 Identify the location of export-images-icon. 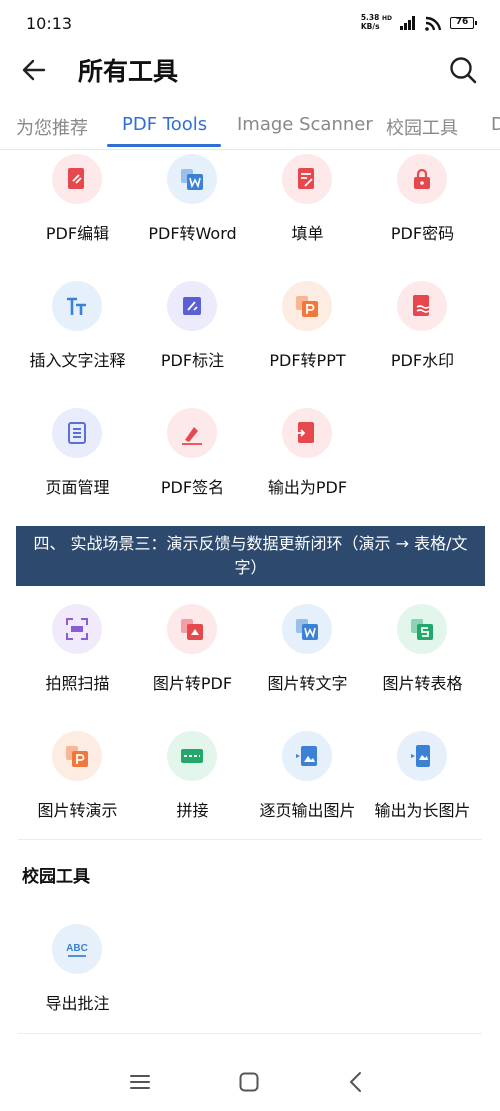
(306, 756).